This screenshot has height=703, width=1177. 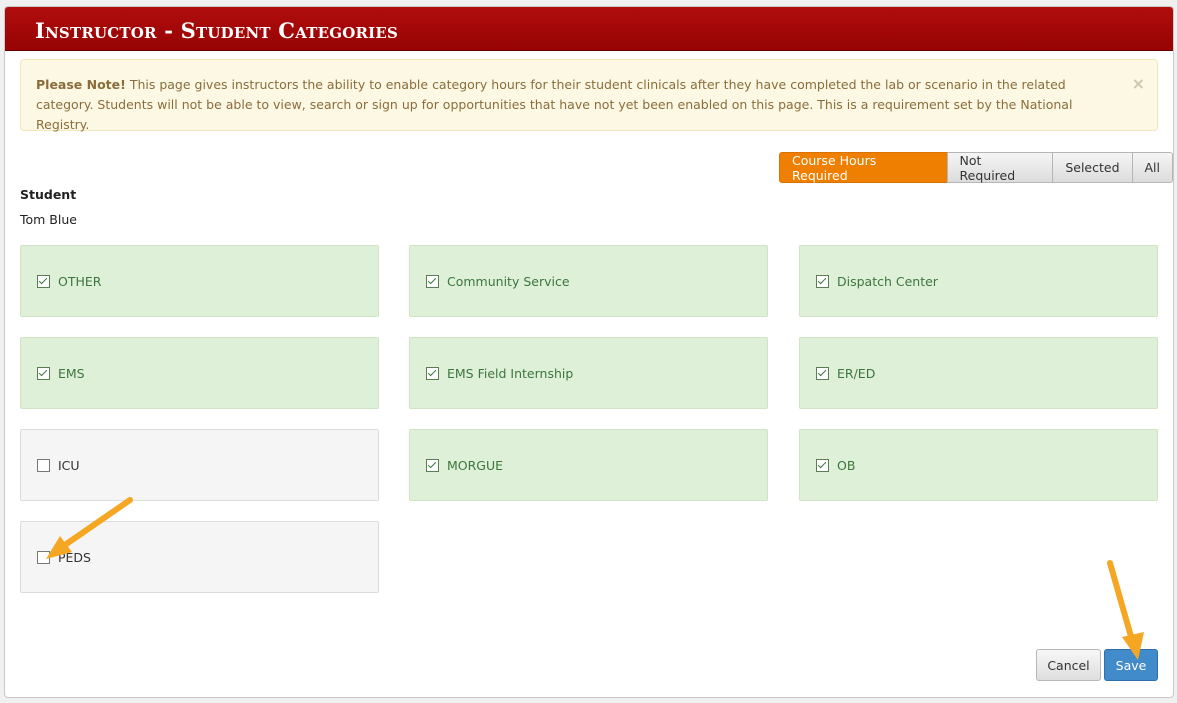 What do you see at coordinates (887, 281) in the screenshot?
I see `category-label: Dispatch Center` at bounding box center [887, 281].